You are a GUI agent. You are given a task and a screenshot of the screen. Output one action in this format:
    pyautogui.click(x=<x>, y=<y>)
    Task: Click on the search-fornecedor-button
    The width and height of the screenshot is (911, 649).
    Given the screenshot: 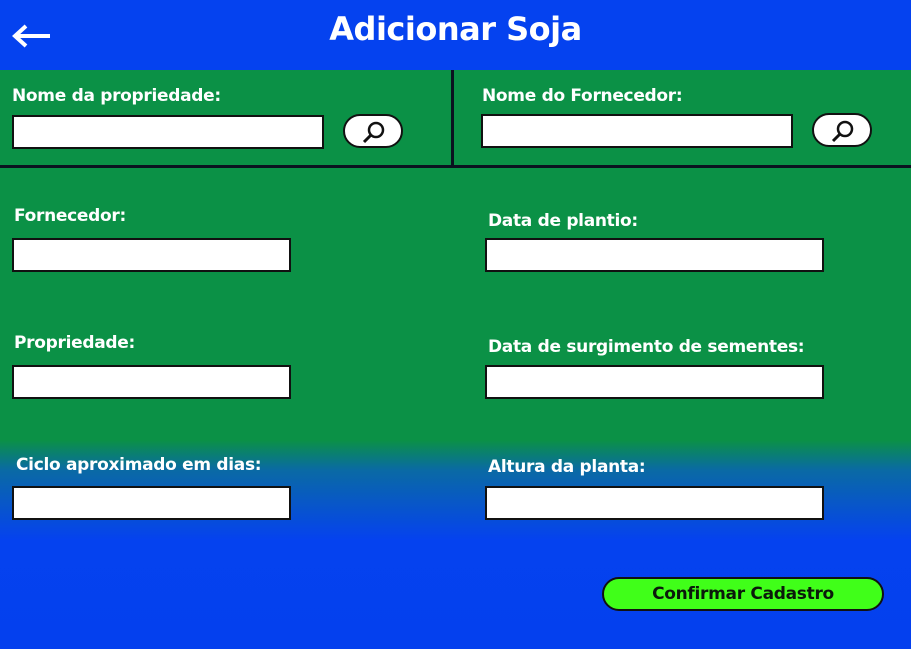 What is the action you would take?
    pyautogui.click(x=842, y=130)
    